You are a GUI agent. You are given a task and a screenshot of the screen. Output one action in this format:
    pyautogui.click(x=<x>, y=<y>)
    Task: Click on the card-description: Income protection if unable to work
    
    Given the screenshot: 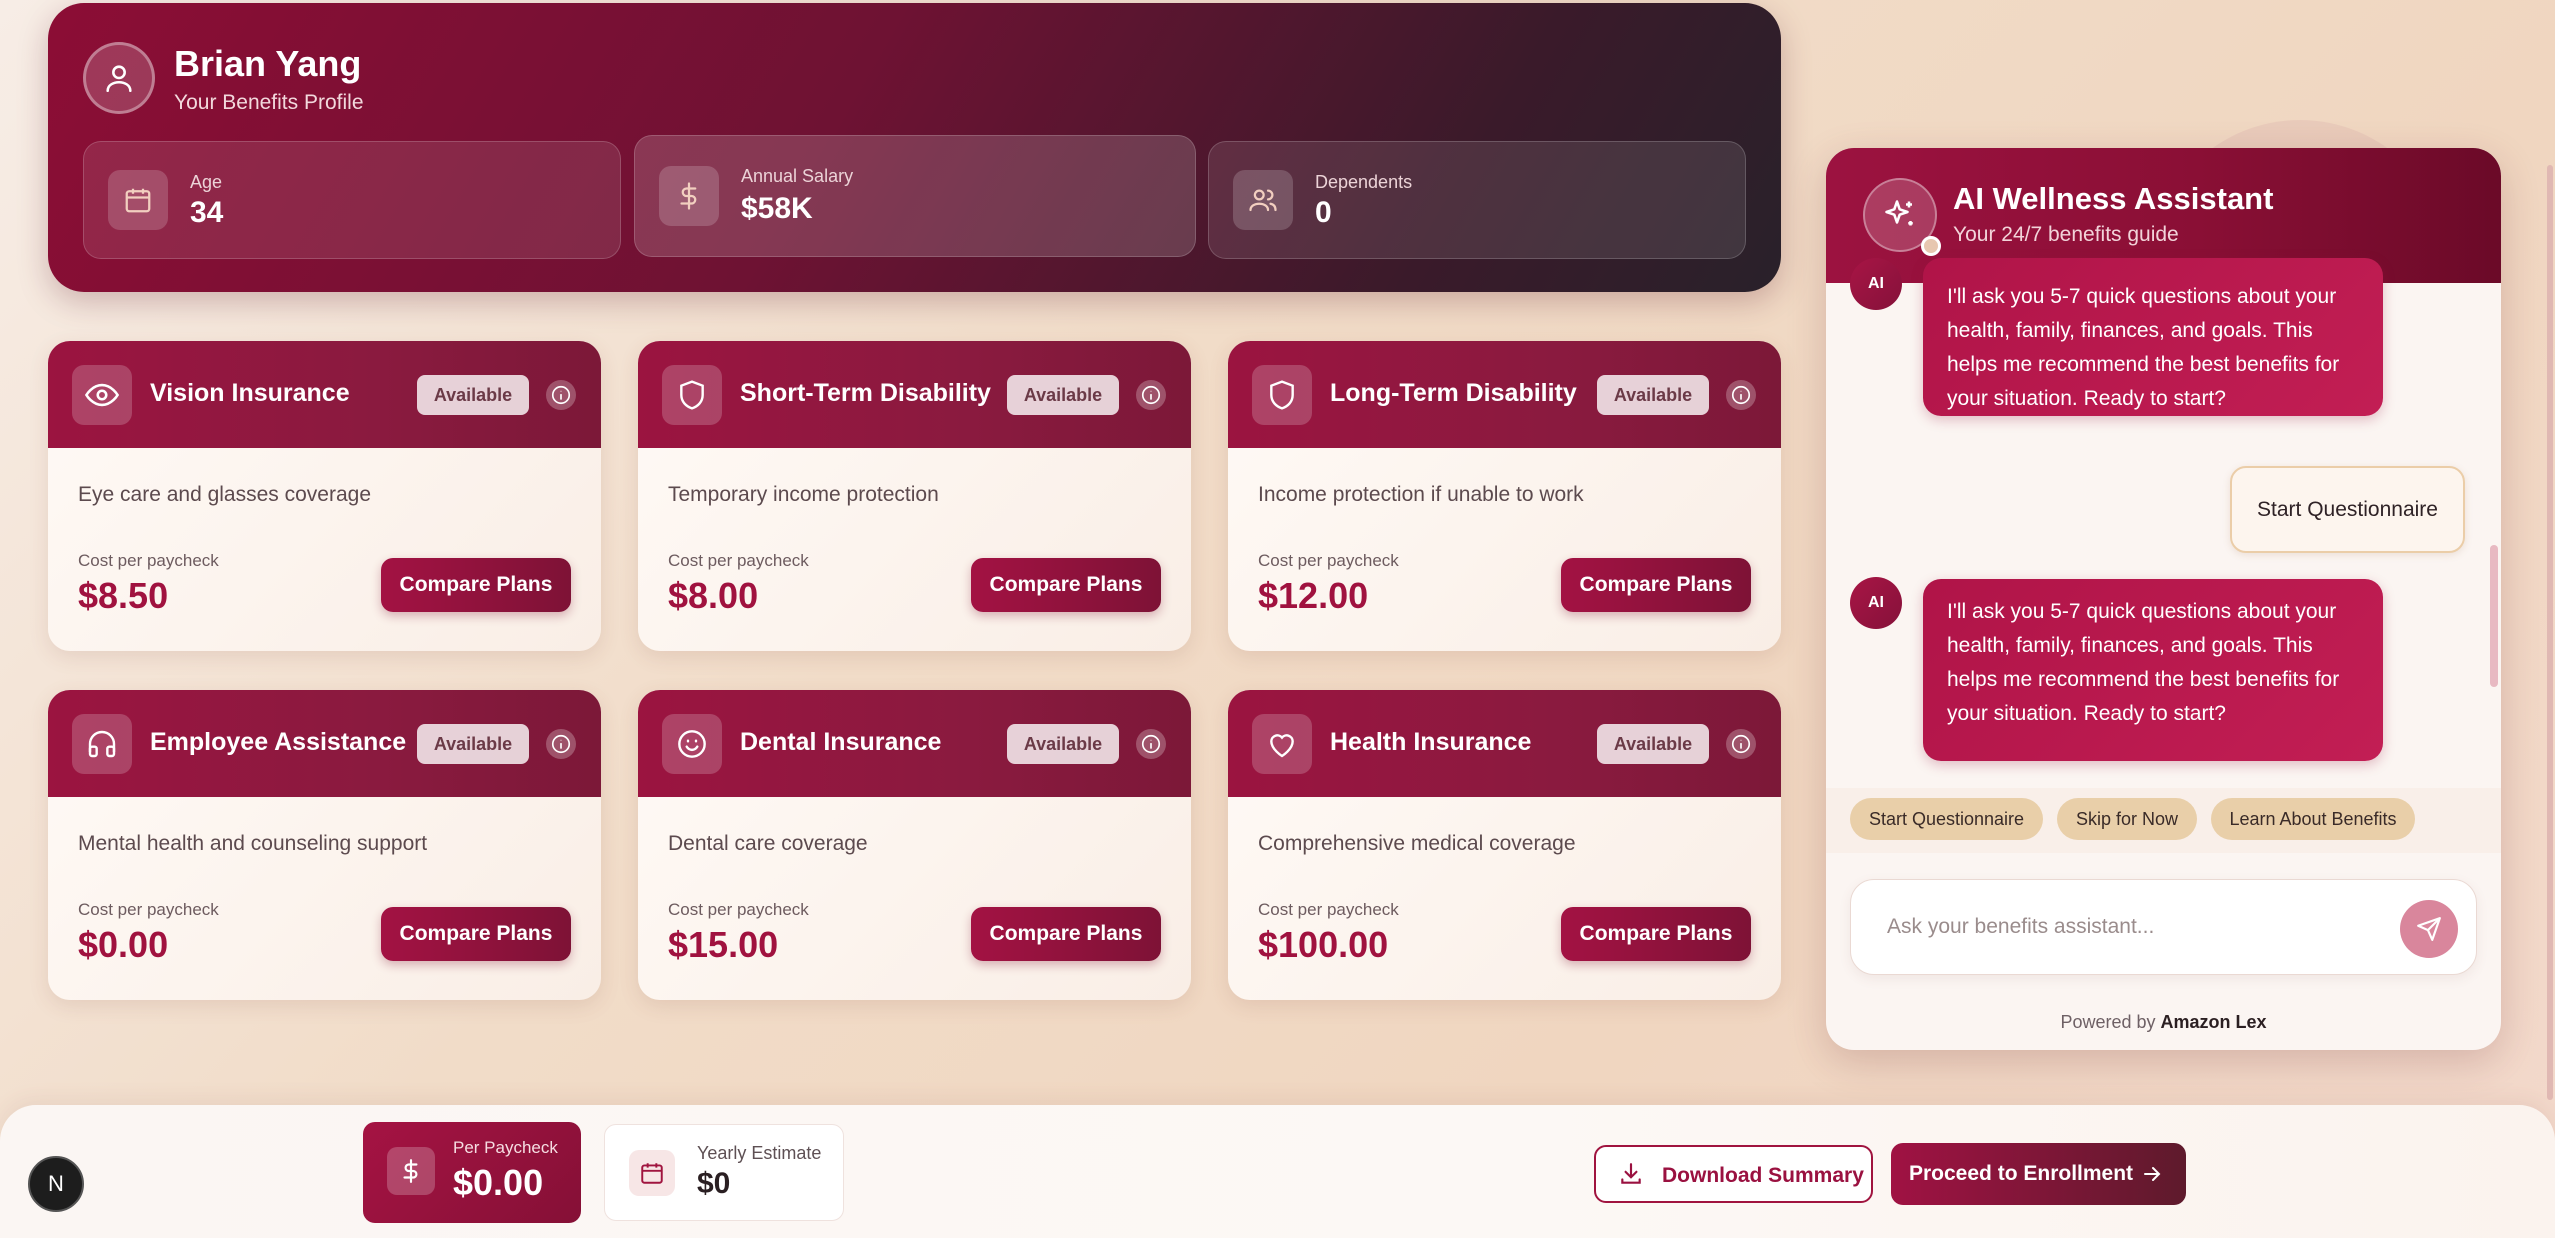 What is the action you would take?
    pyautogui.click(x=1421, y=494)
    